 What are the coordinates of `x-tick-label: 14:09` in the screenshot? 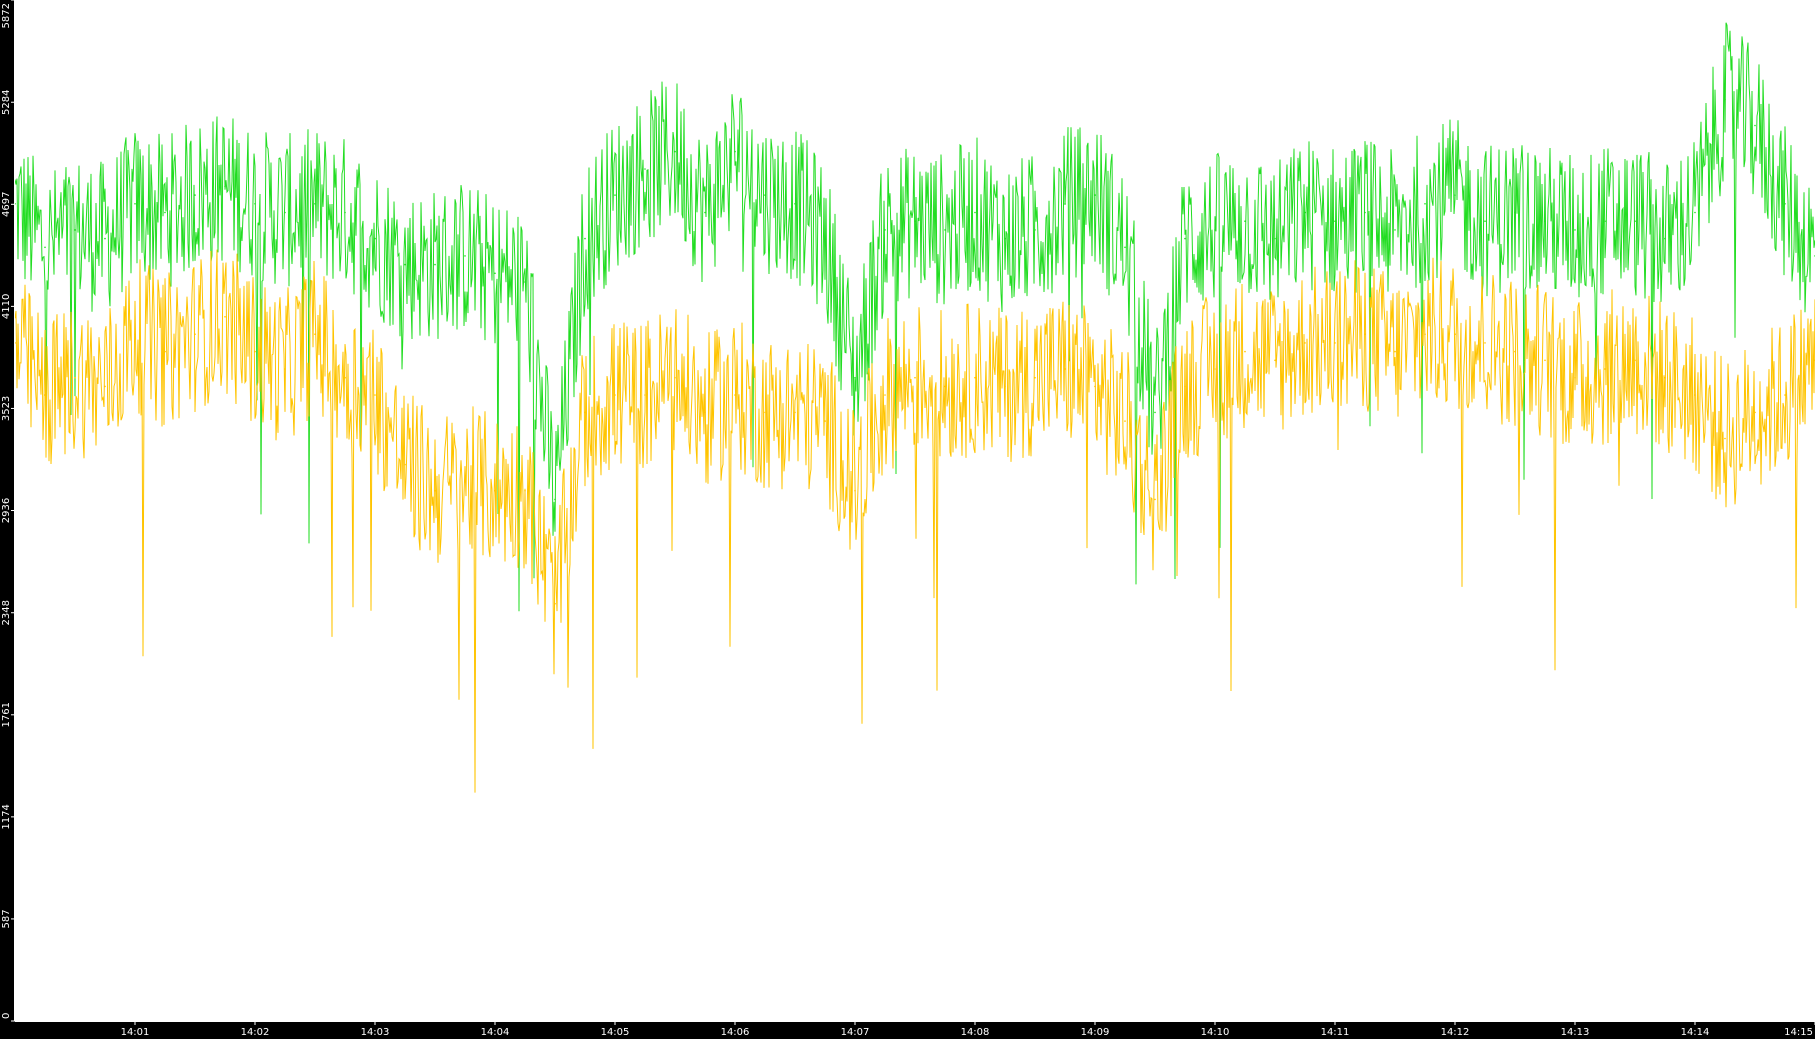 It's located at (1095, 1032).